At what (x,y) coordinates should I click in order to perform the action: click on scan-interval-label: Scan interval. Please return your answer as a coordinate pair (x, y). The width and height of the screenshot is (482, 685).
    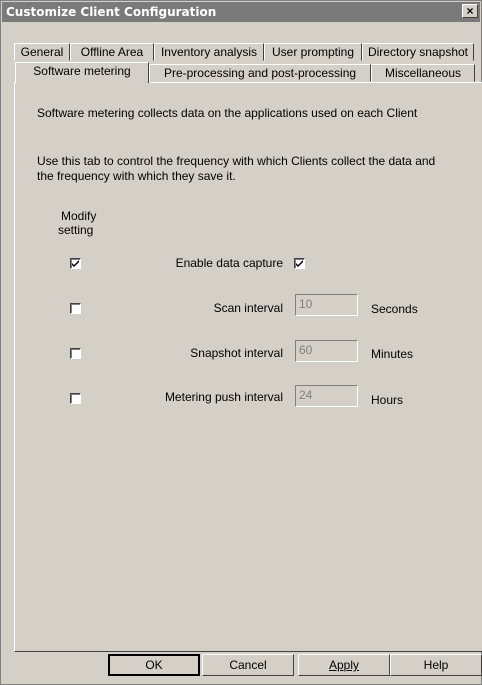
    Looking at the image, I should click on (248, 308).